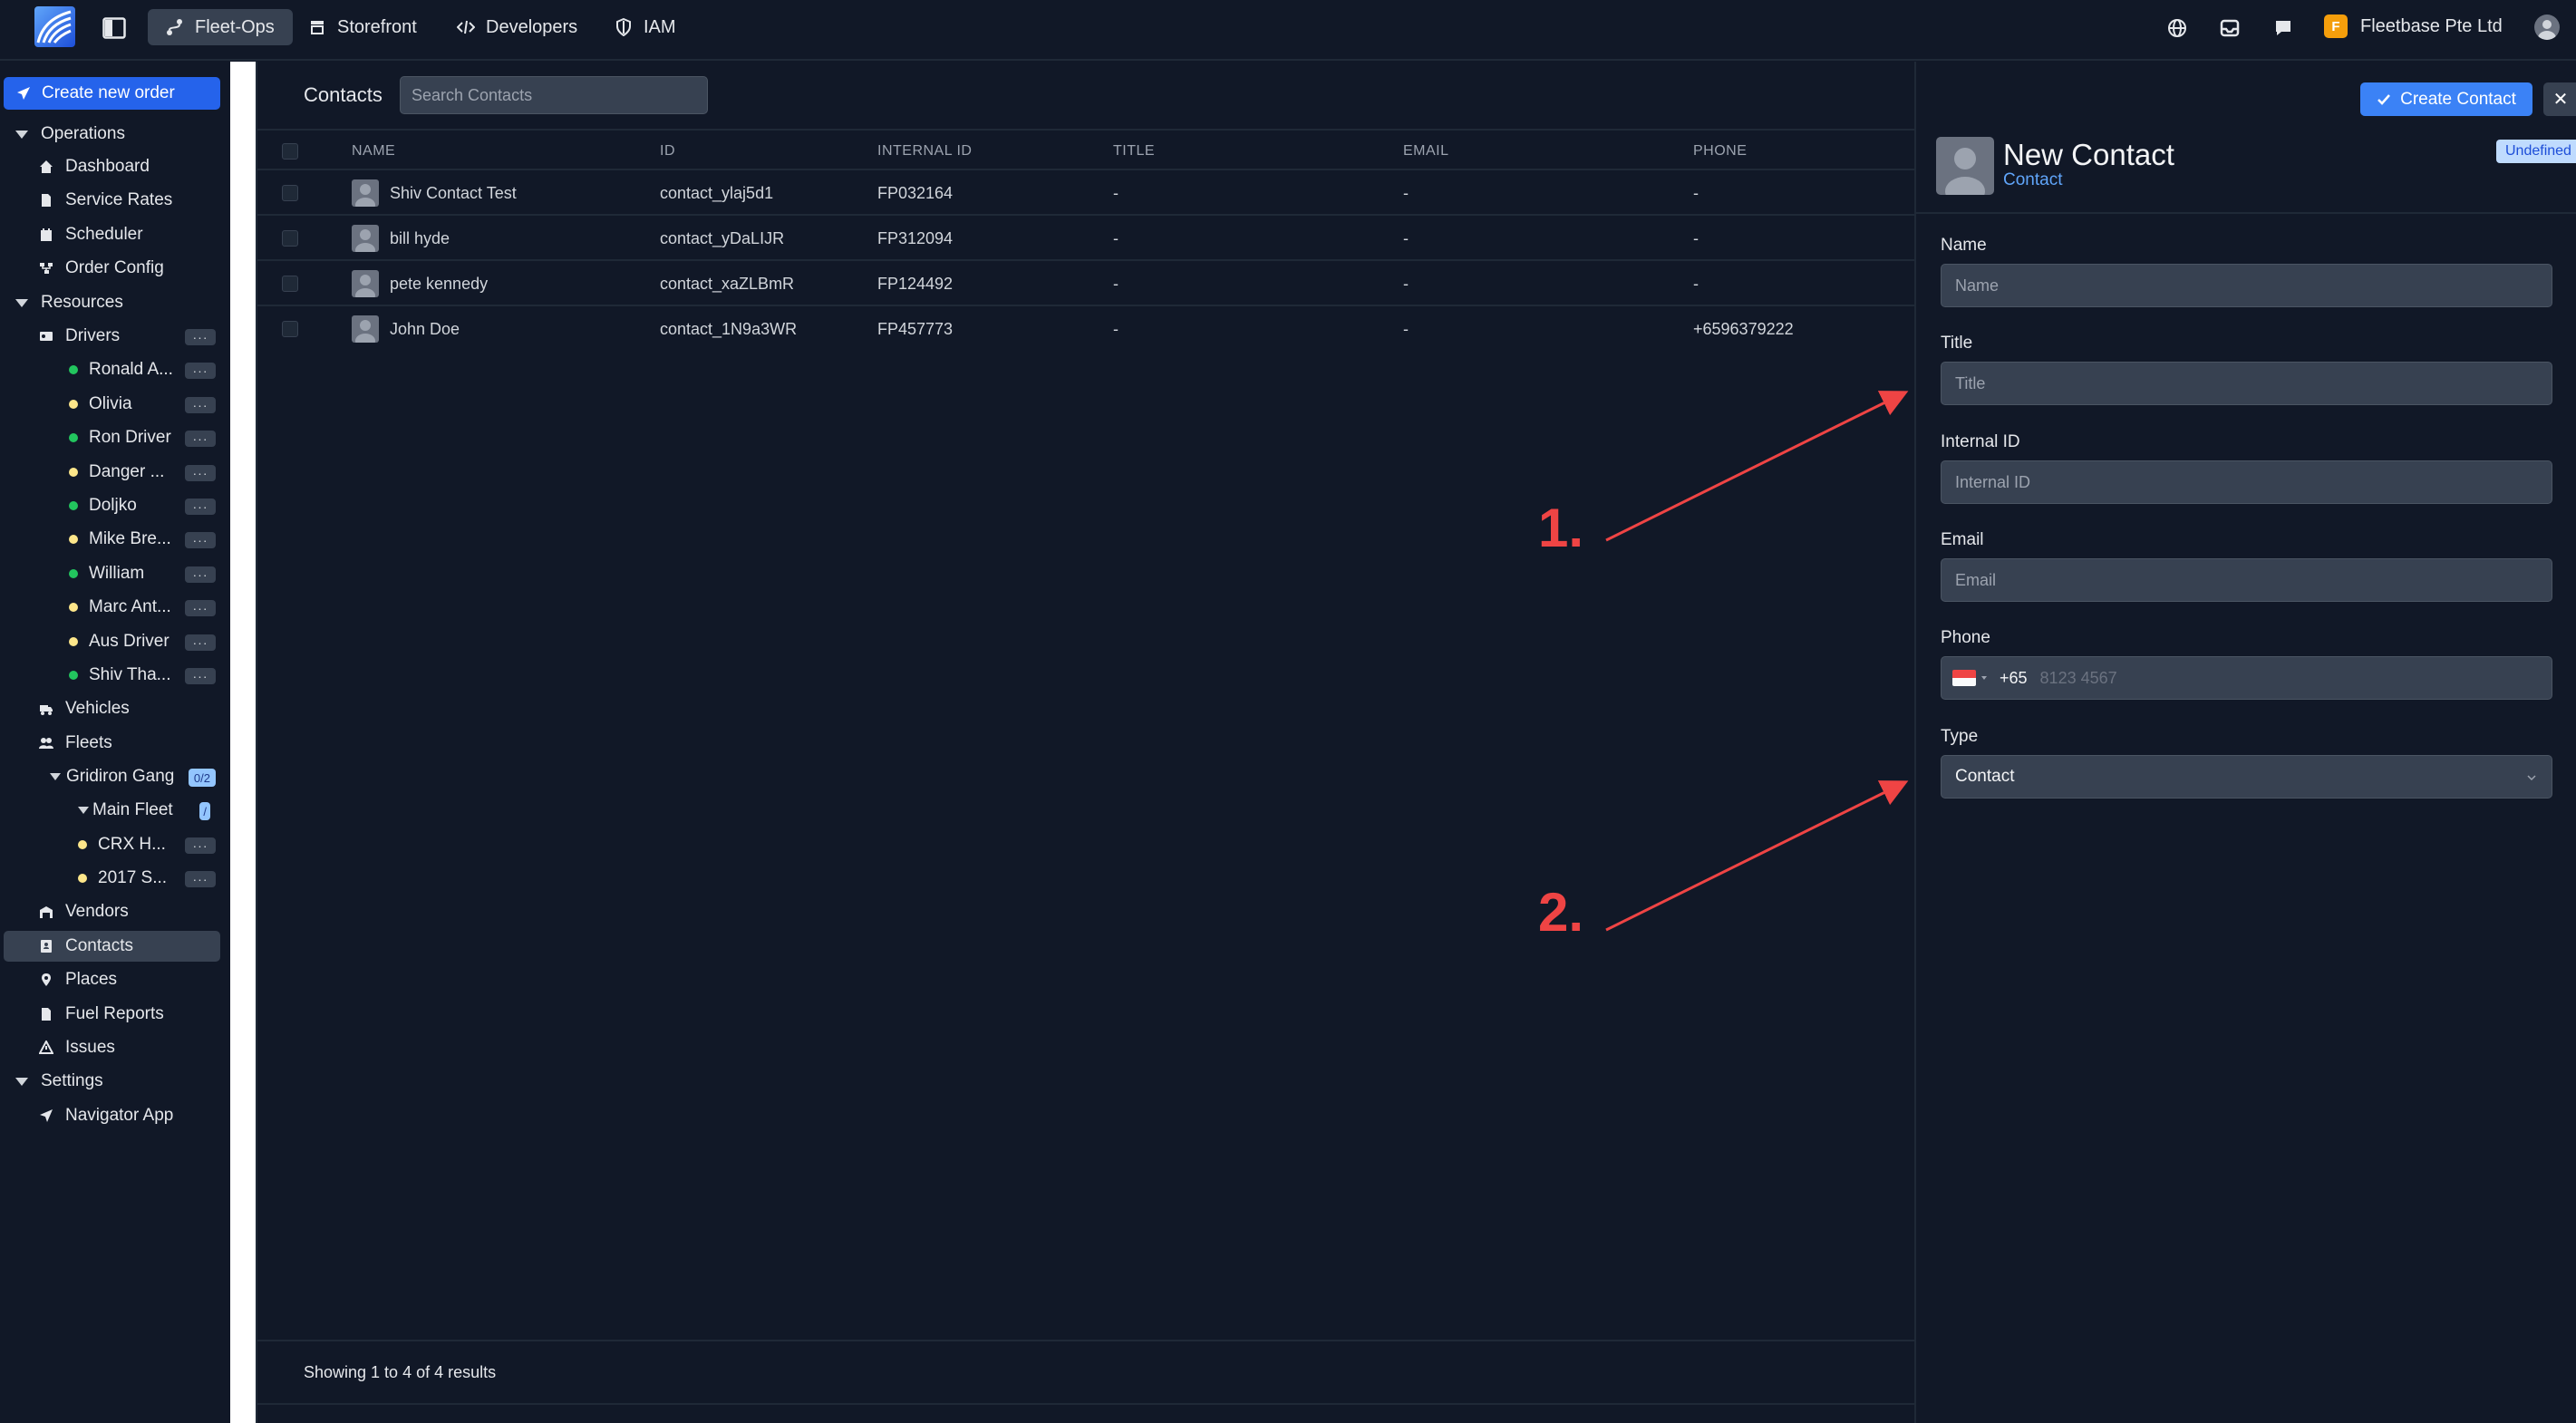 The width and height of the screenshot is (2576, 1423). Describe the element at coordinates (362, 27) in the screenshot. I see `tab-storefront: Storefront` at that location.